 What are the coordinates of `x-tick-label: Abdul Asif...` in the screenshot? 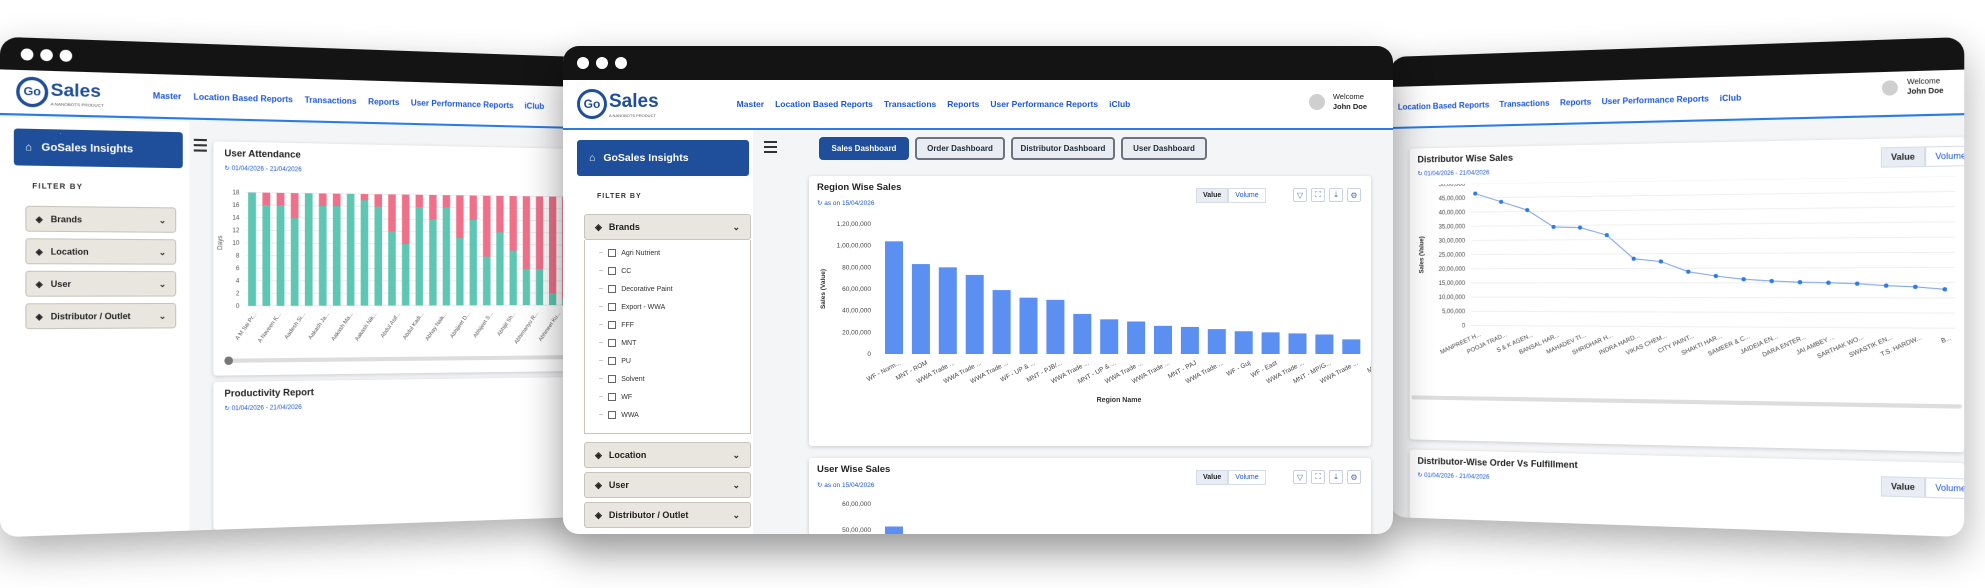 It's located at (391, 325).